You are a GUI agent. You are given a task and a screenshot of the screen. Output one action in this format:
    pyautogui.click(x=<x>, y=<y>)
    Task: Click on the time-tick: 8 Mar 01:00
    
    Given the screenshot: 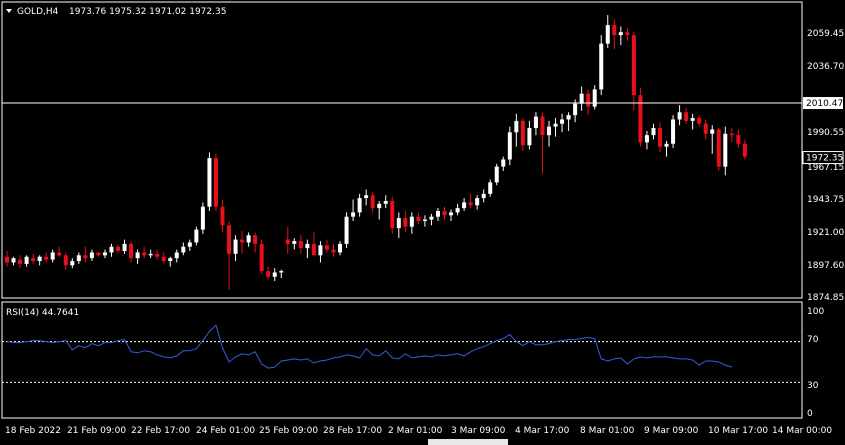 What is the action you would take?
    pyautogui.click(x=607, y=431)
    